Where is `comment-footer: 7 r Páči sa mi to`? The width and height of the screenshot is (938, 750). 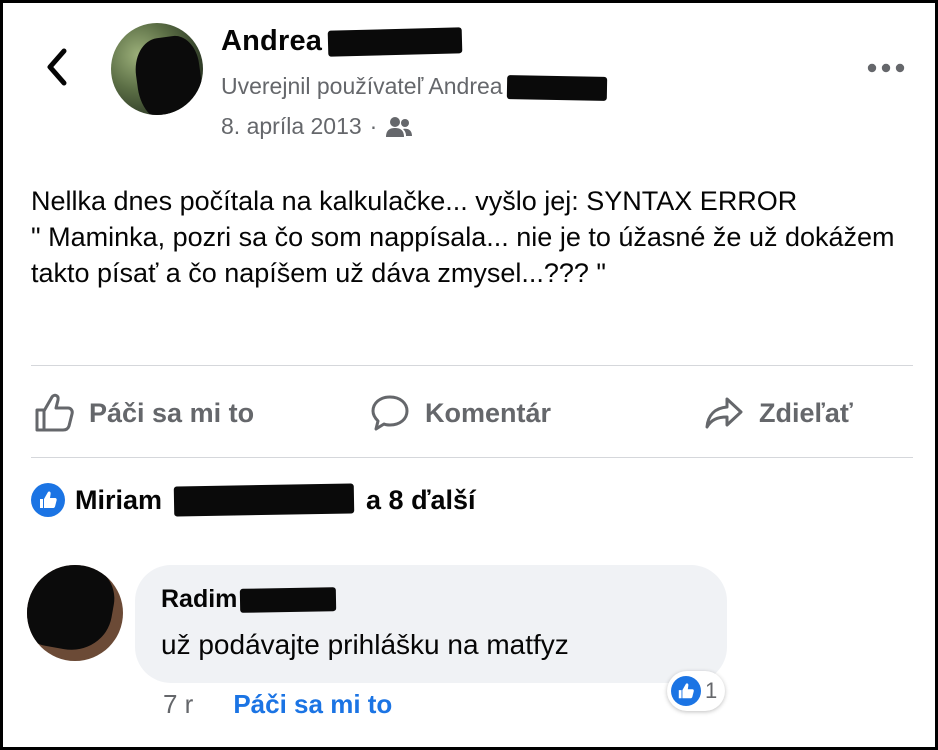
comment-footer: 7 r Páči sa mi to is located at coordinates (277, 704).